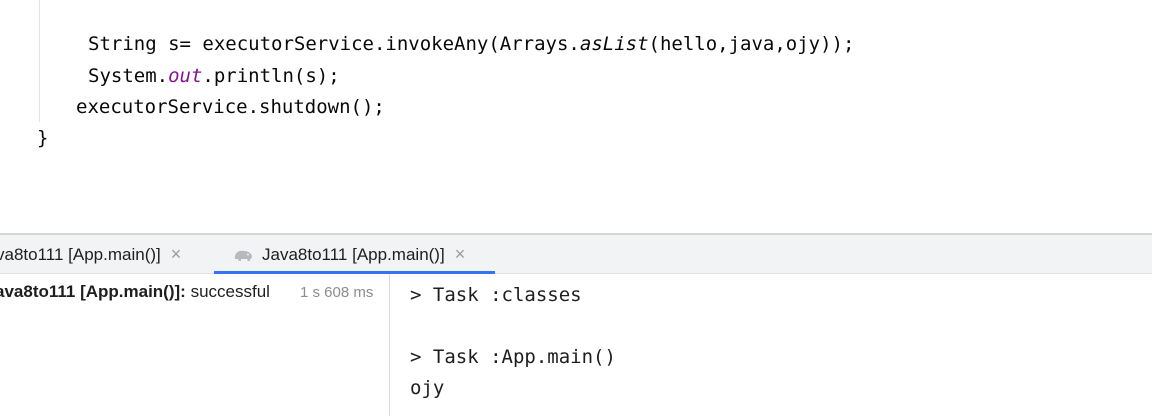 This screenshot has width=1152, height=416. What do you see at coordinates (614, 44) in the screenshot?
I see `code-static-method: asList` at bounding box center [614, 44].